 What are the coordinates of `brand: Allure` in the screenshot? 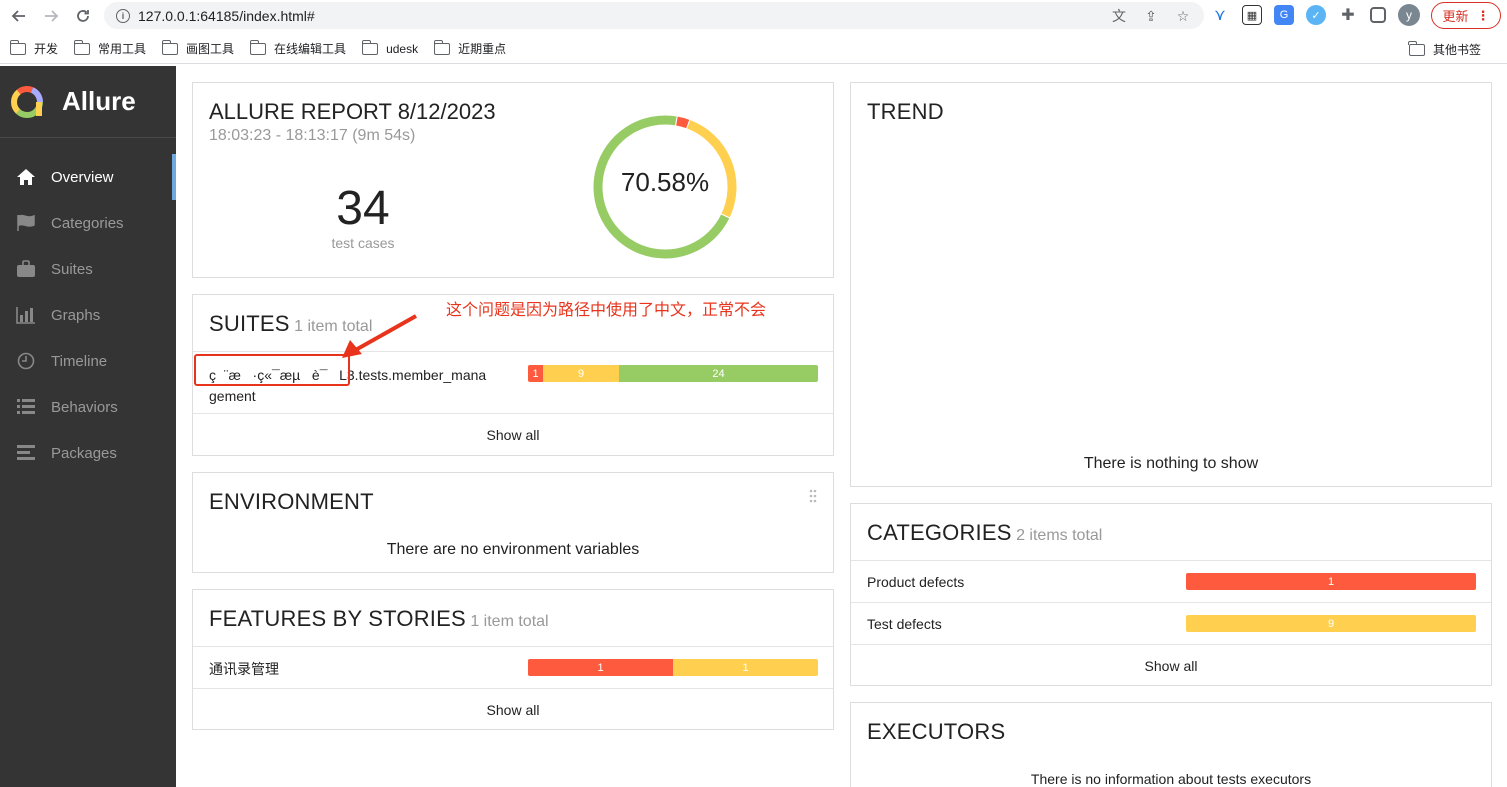 It's located at (88, 102).